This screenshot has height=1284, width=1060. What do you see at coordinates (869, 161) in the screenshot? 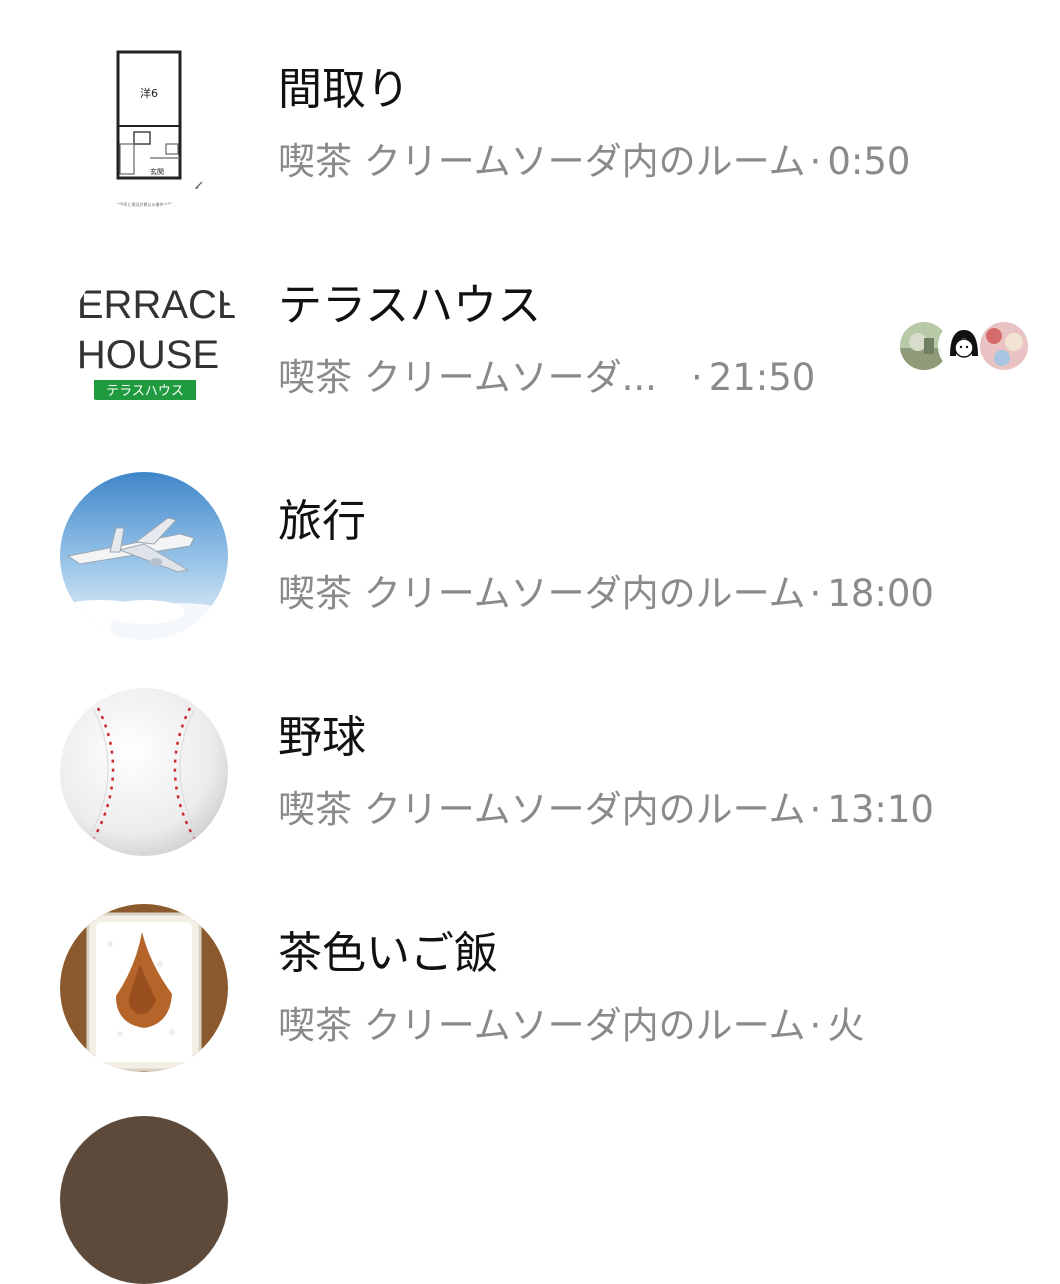
I see `timestamp: 0:50` at bounding box center [869, 161].